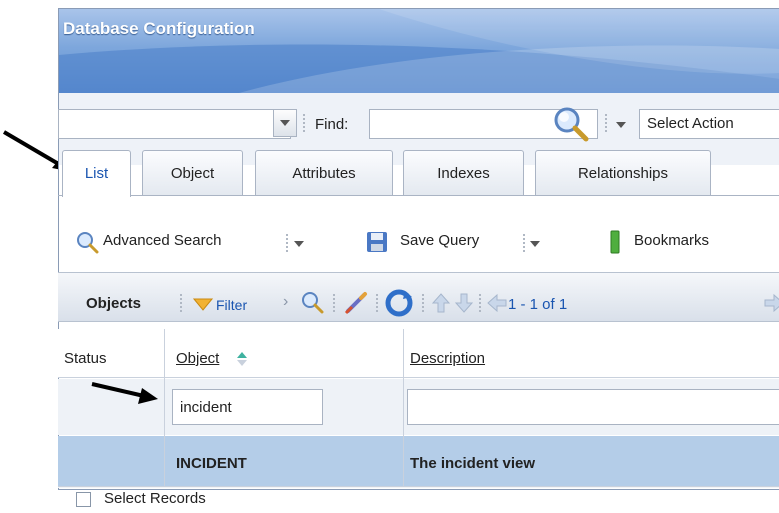 The height and width of the screenshot is (513, 779). What do you see at coordinates (192, 172) in the screenshot?
I see `tab-object: Object` at bounding box center [192, 172].